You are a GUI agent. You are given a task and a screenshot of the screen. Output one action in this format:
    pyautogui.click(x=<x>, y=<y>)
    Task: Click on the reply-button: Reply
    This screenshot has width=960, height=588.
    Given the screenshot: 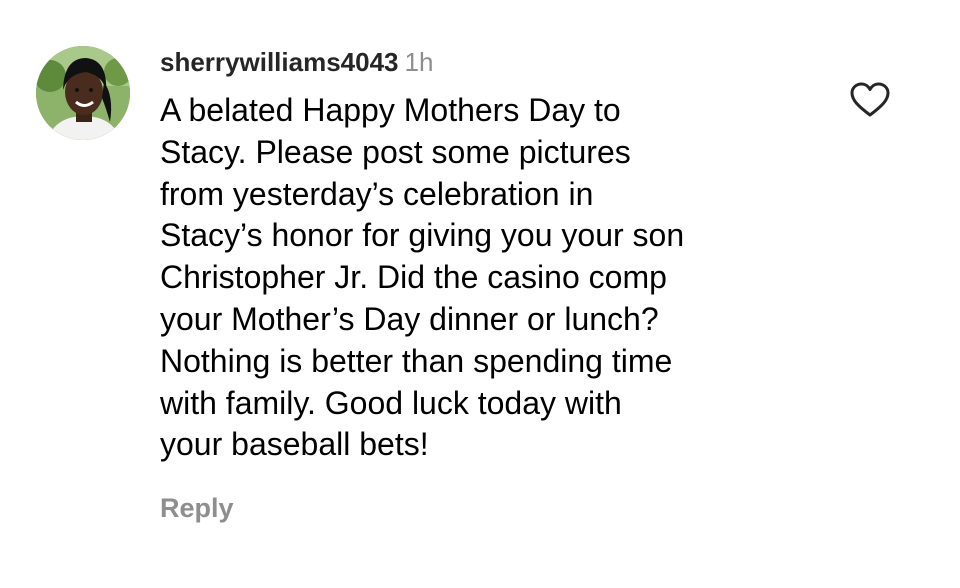 What is the action you would take?
    pyautogui.click(x=197, y=508)
    